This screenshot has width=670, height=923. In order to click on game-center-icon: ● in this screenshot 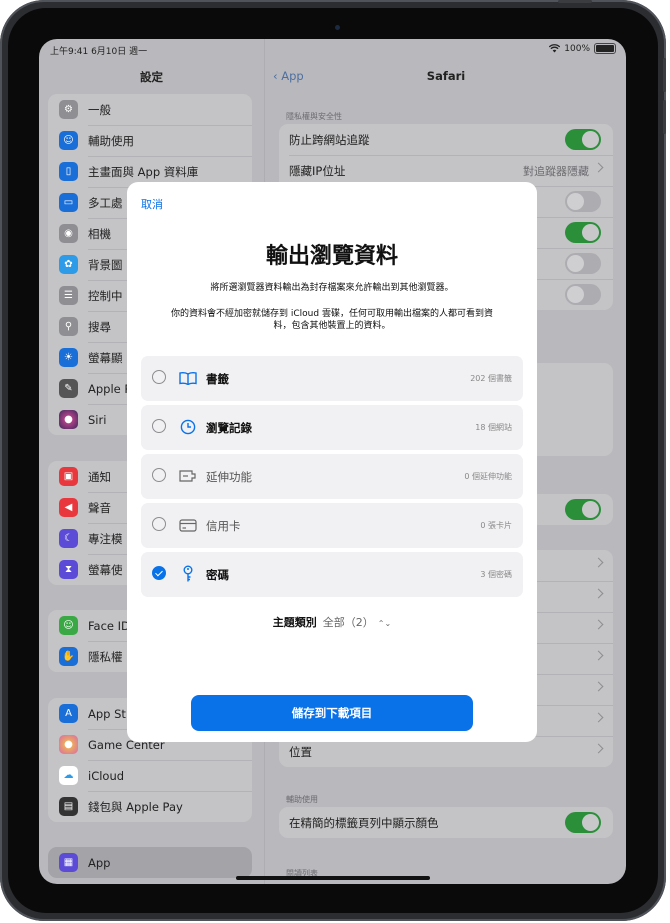, I will do `click(68, 744)`.